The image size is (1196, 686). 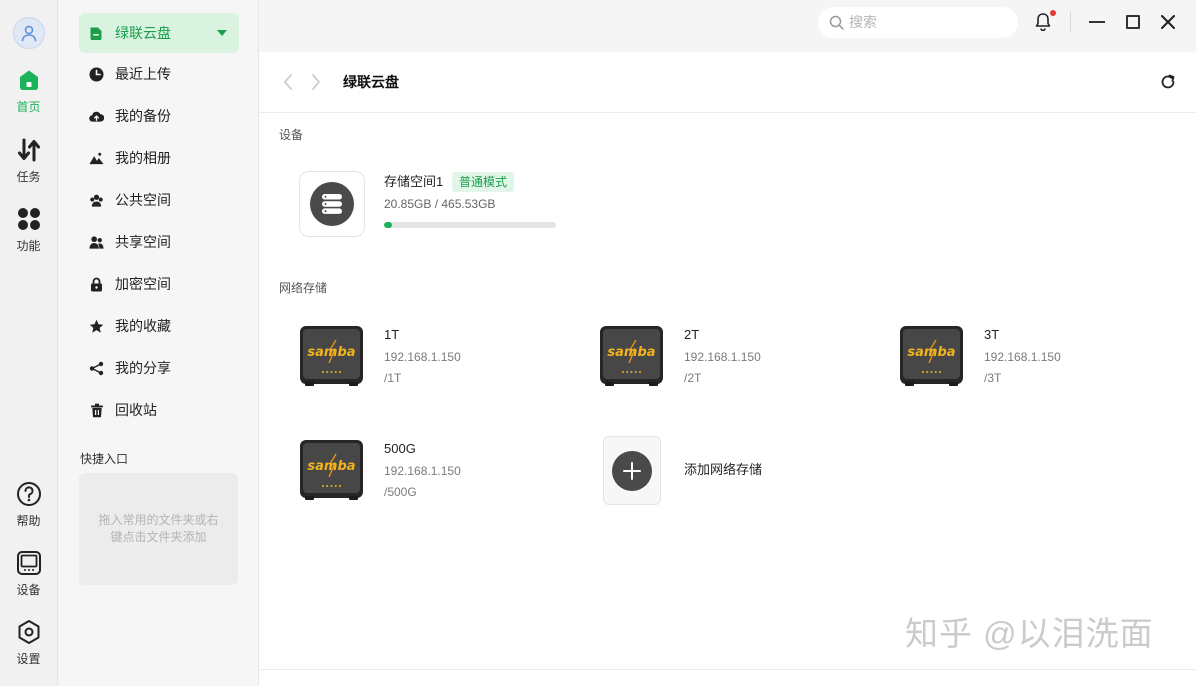 I want to click on user-icon, so click(x=29, y=33).